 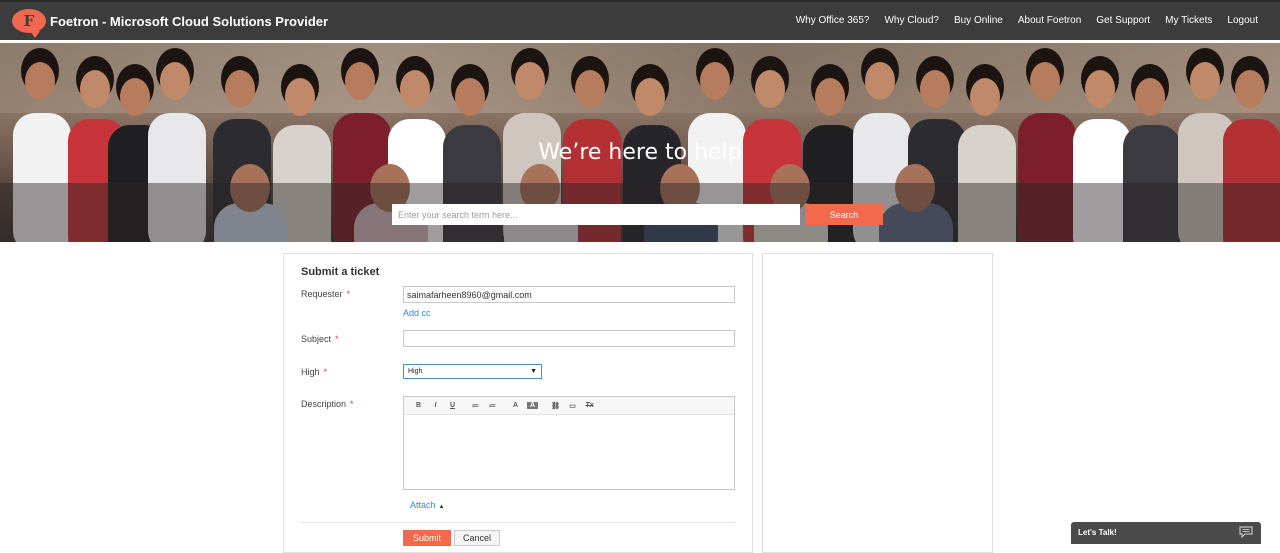 I want to click on foetron-logo: F, so click(x=29, y=23).